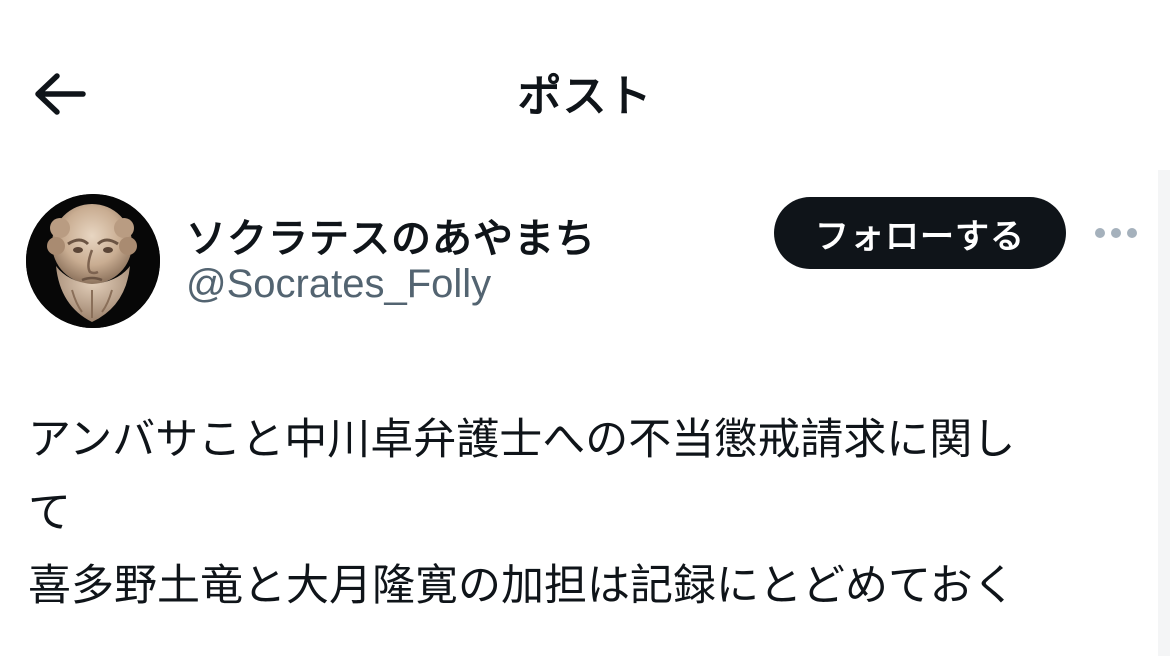  What do you see at coordinates (1164, 413) in the screenshot?
I see `scrollbar-track` at bounding box center [1164, 413].